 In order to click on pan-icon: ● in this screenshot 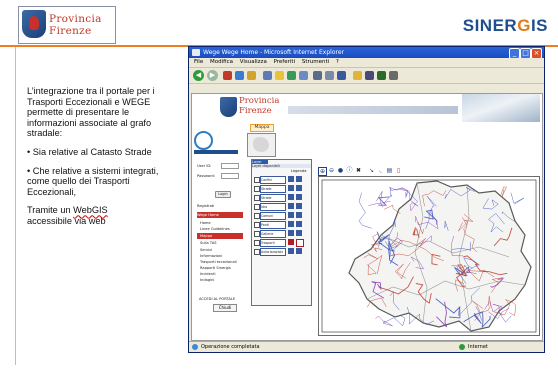, I will do `click(340, 170)`.